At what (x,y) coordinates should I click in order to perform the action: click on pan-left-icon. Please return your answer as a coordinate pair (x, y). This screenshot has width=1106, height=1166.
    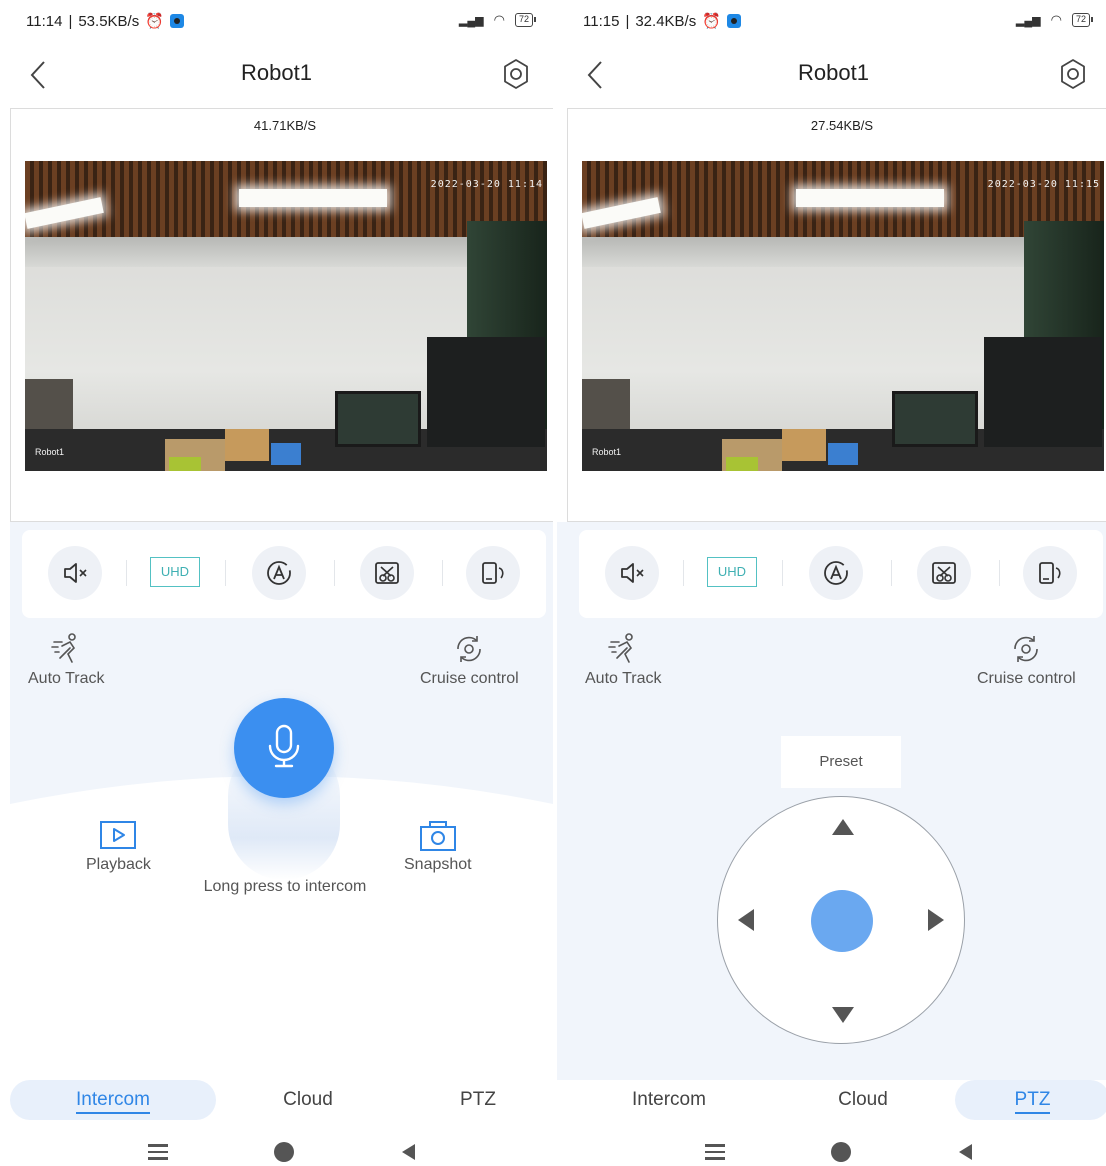
    Looking at the image, I should click on (746, 920).